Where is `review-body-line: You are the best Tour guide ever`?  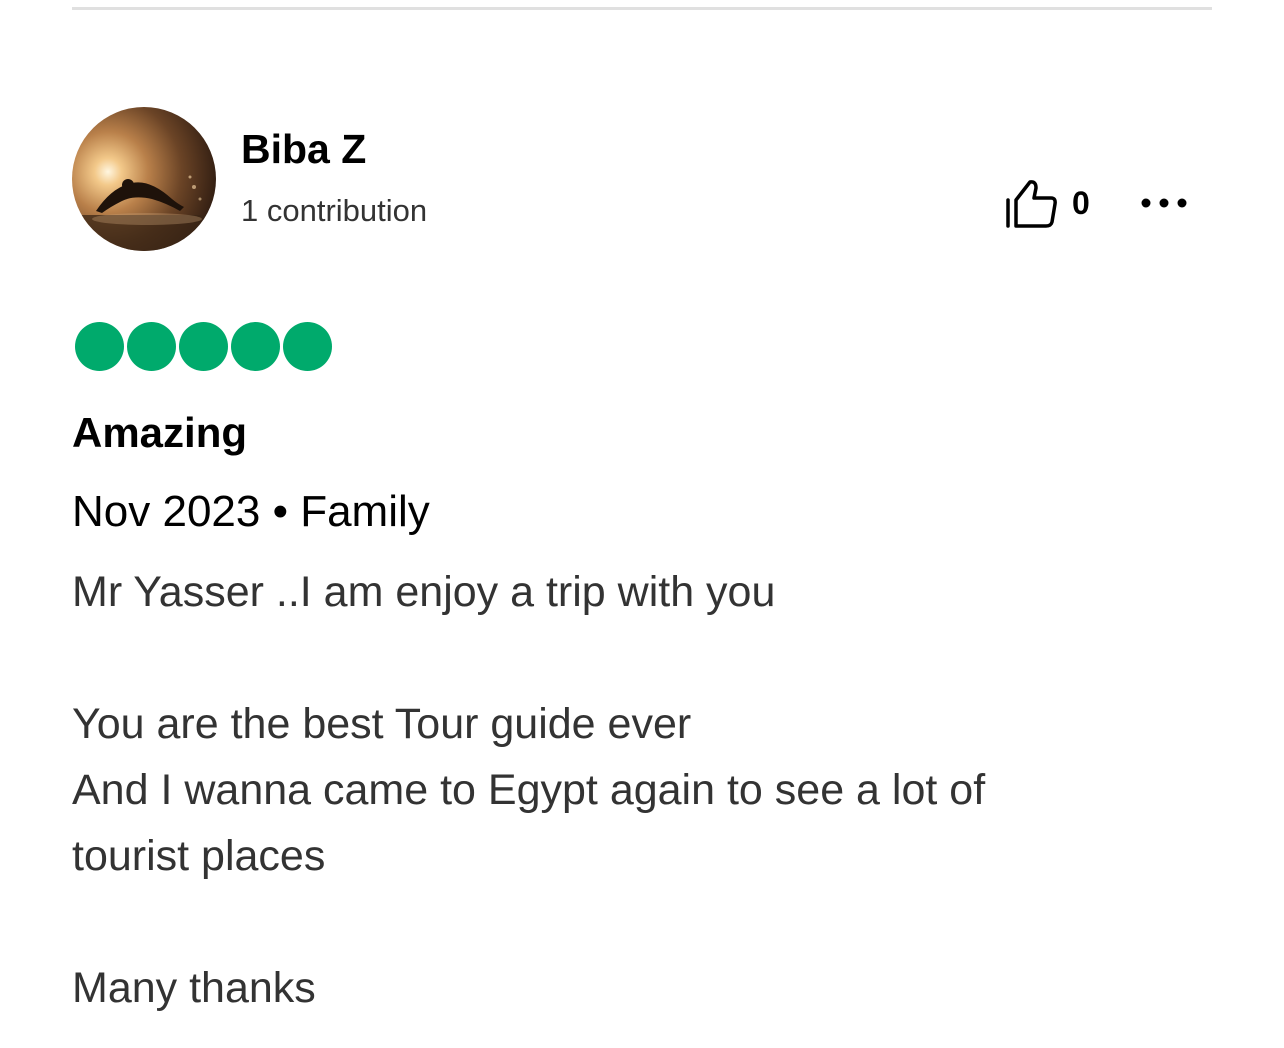 review-body-line: You are the best Tour guide ever is located at coordinates (382, 724).